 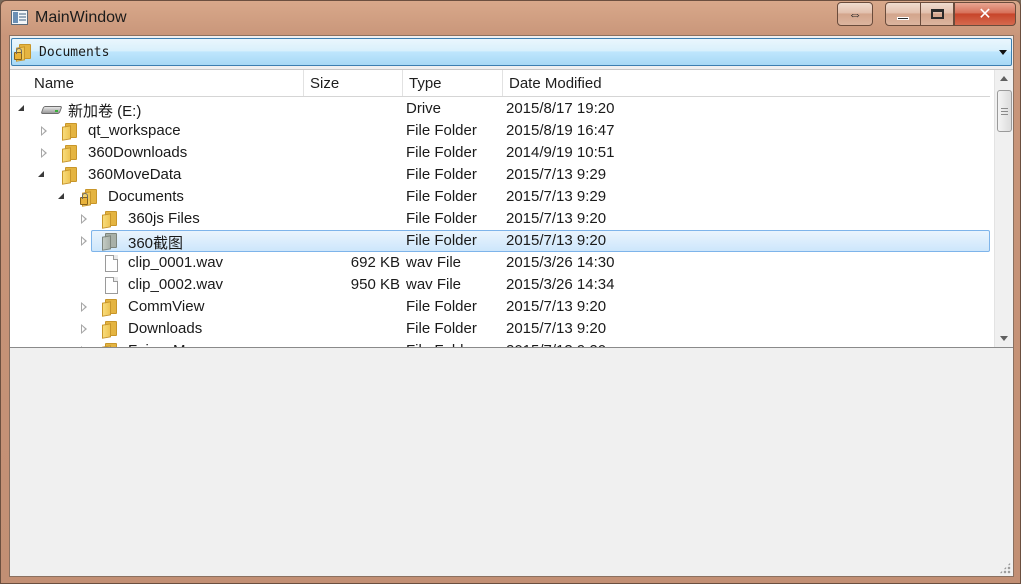 What do you see at coordinates (1003, 208) in the screenshot?
I see `vertical-scrollbar` at bounding box center [1003, 208].